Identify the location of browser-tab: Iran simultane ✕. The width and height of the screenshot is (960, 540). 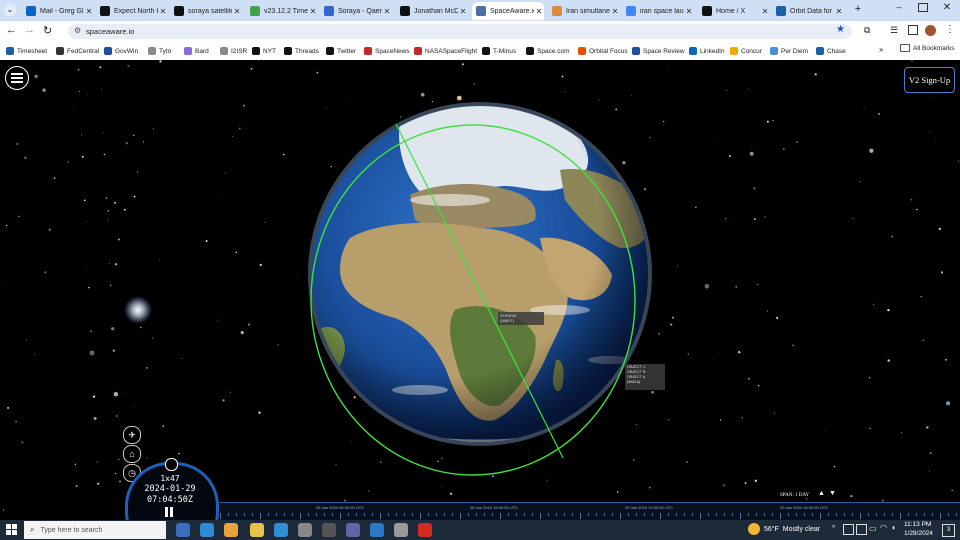
(584, 11).